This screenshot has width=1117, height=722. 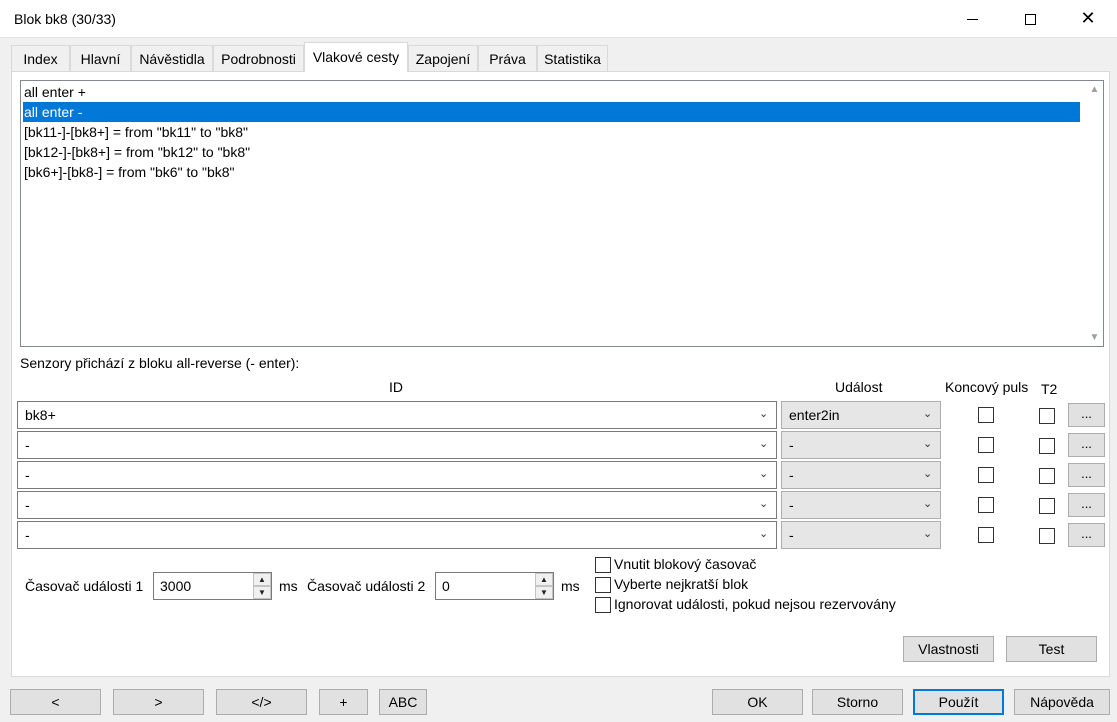 I want to click on tab-zapojeni: Zapojení, so click(x=443, y=58).